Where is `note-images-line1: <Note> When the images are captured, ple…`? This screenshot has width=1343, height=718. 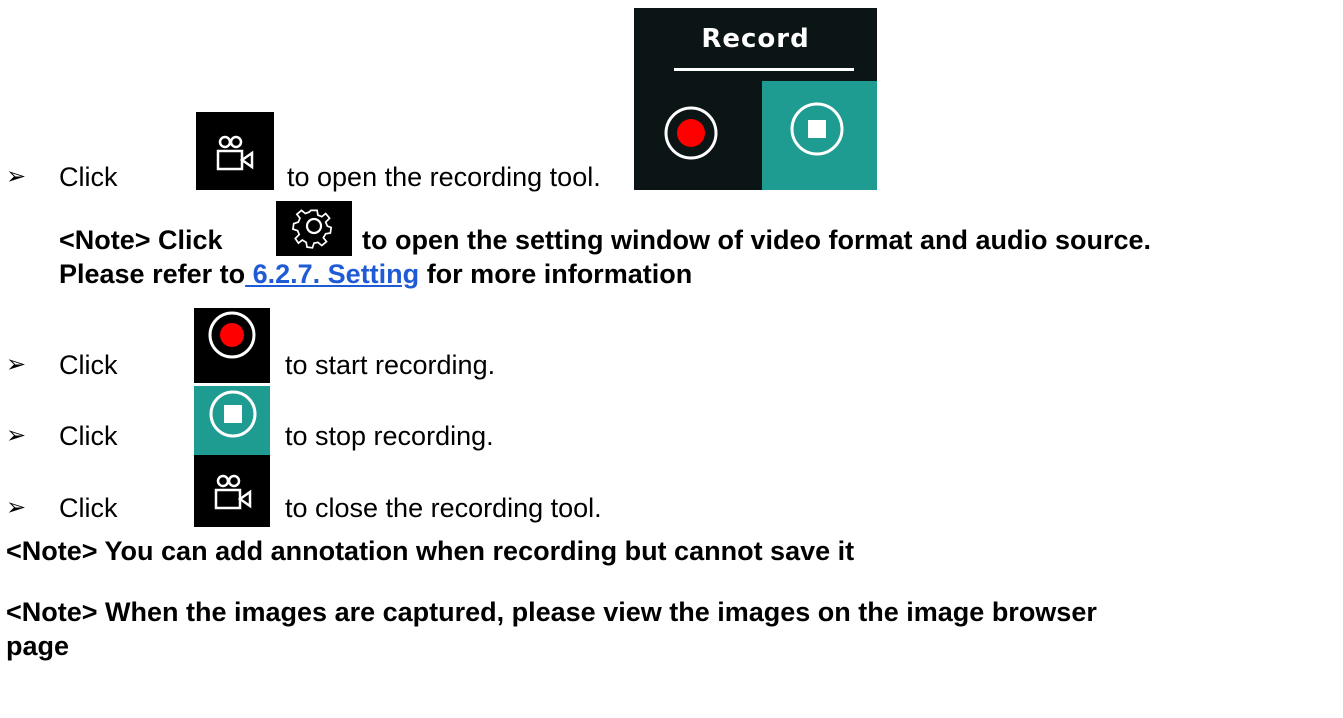 note-images-line1: <Note> When the images are captured, ple… is located at coordinates (551, 612).